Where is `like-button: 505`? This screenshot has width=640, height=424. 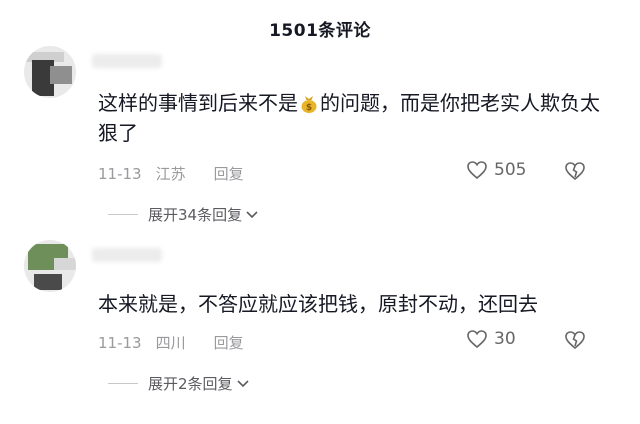 like-button: 505 is located at coordinates (496, 170).